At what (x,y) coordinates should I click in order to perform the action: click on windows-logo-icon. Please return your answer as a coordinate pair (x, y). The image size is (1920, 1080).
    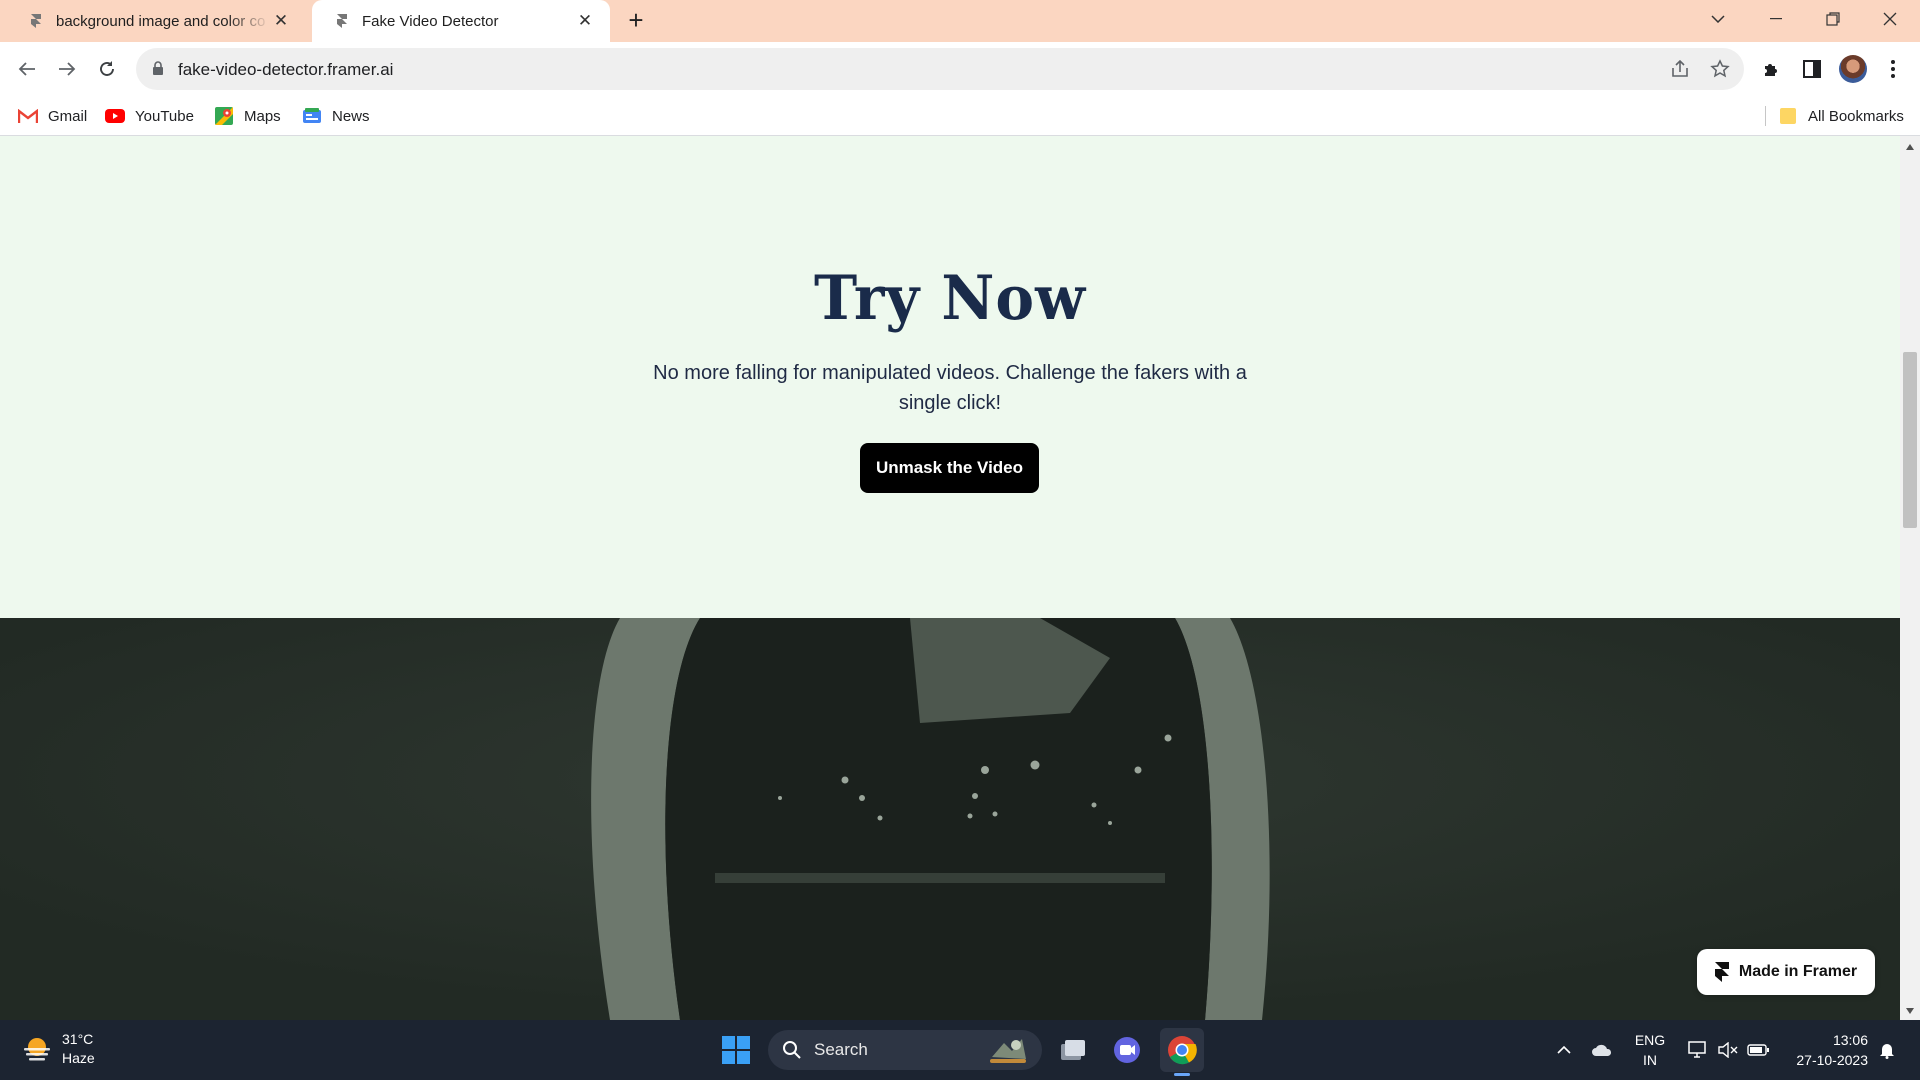
    Looking at the image, I should click on (736, 1050).